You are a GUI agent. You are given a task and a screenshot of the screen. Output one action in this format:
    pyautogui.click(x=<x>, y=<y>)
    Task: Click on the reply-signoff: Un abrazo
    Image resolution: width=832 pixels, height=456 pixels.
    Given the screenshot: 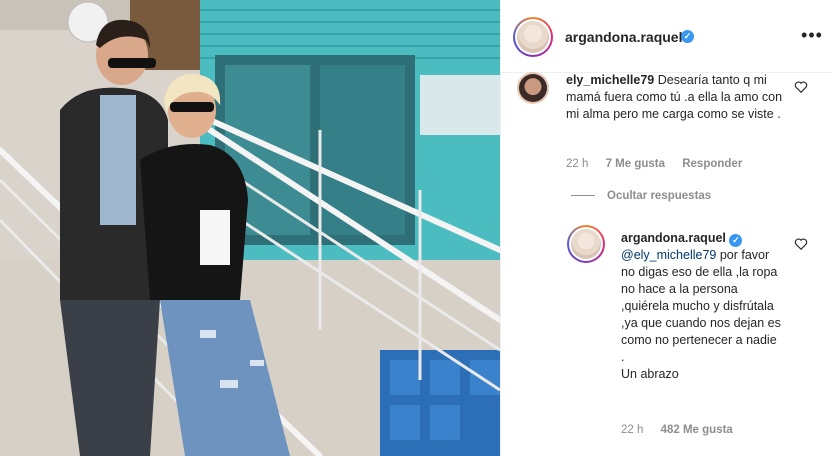 What is the action you would take?
    pyautogui.click(x=650, y=374)
    